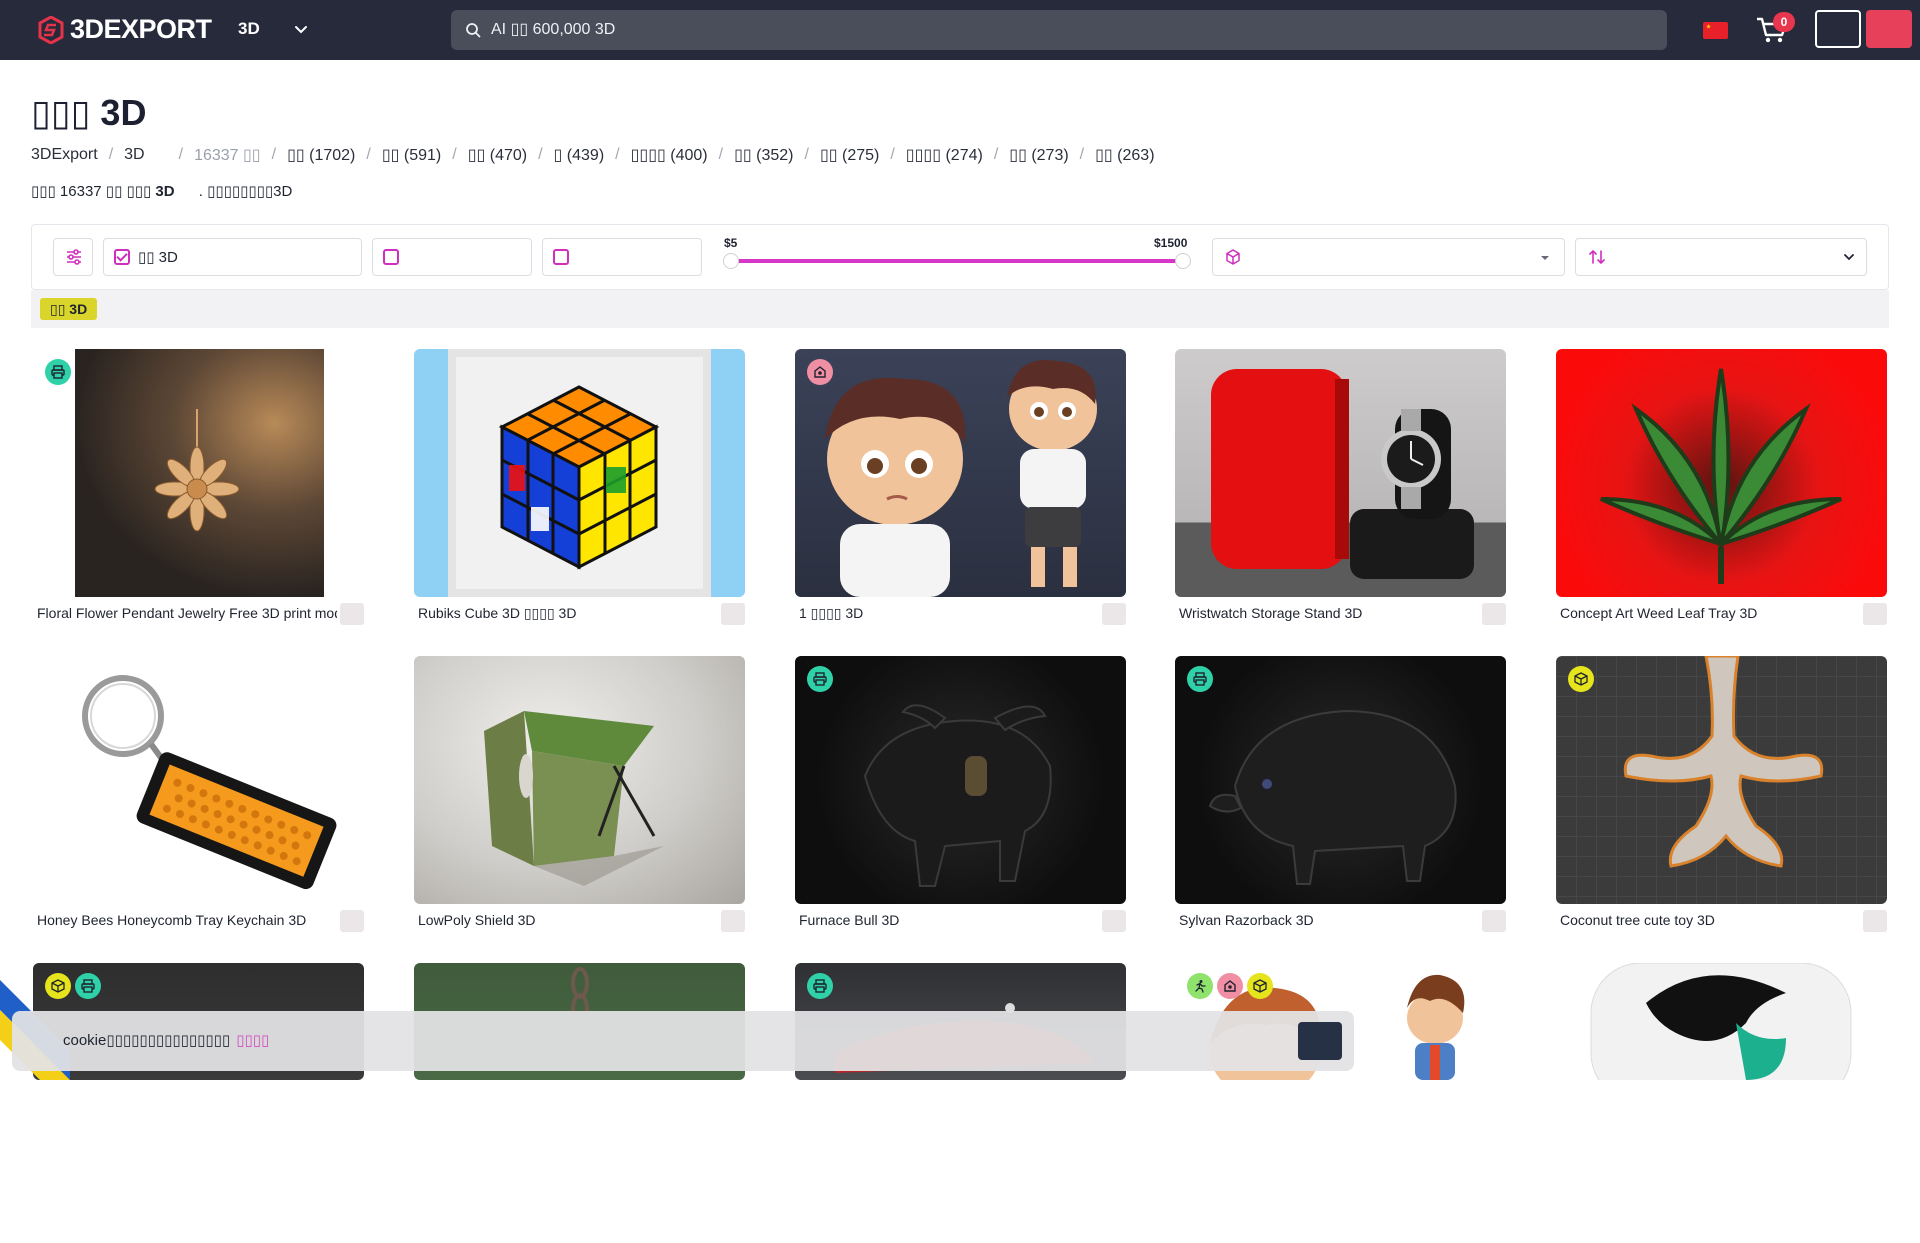 This screenshot has width=1920, height=1243. I want to click on product-title: Honey Bees Honeycomb Tray Keychain 3D, so click(187, 920).